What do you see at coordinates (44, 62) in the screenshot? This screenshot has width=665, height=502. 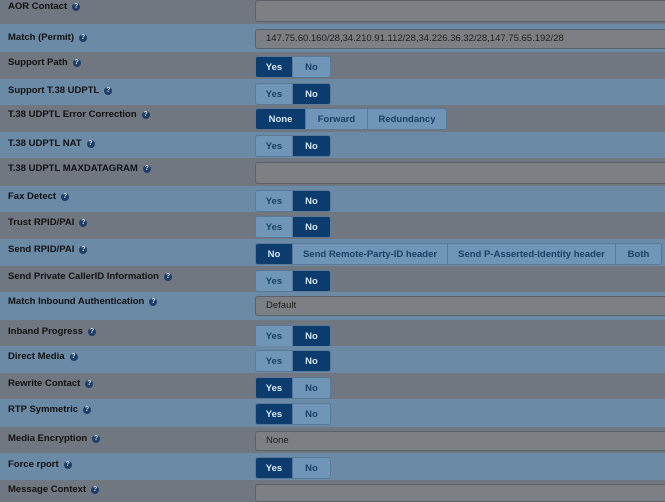 I see `setting-label: Support Path?` at bounding box center [44, 62].